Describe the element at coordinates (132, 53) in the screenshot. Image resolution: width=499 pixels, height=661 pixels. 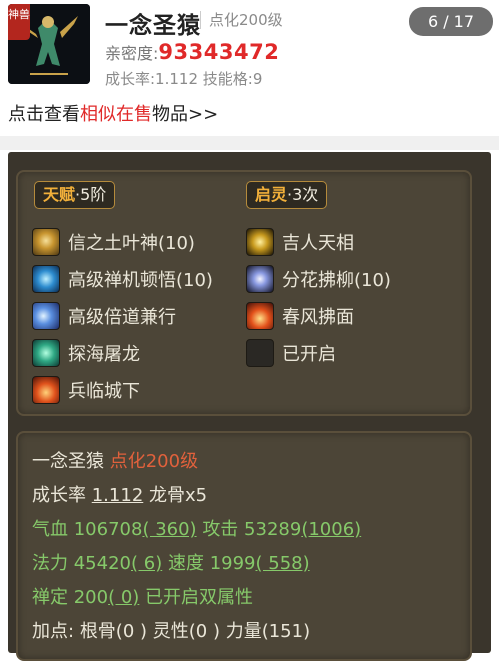
I see `intimacy-label: 亲密度:` at that location.